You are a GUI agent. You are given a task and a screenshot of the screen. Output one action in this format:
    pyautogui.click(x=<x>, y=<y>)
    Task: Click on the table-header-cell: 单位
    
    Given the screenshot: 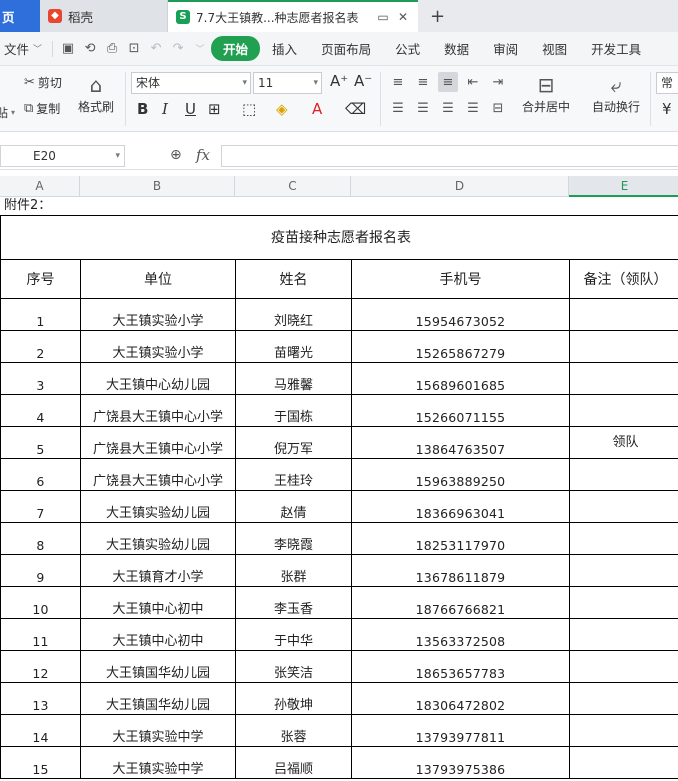 What is the action you would take?
    pyautogui.click(x=157, y=279)
    